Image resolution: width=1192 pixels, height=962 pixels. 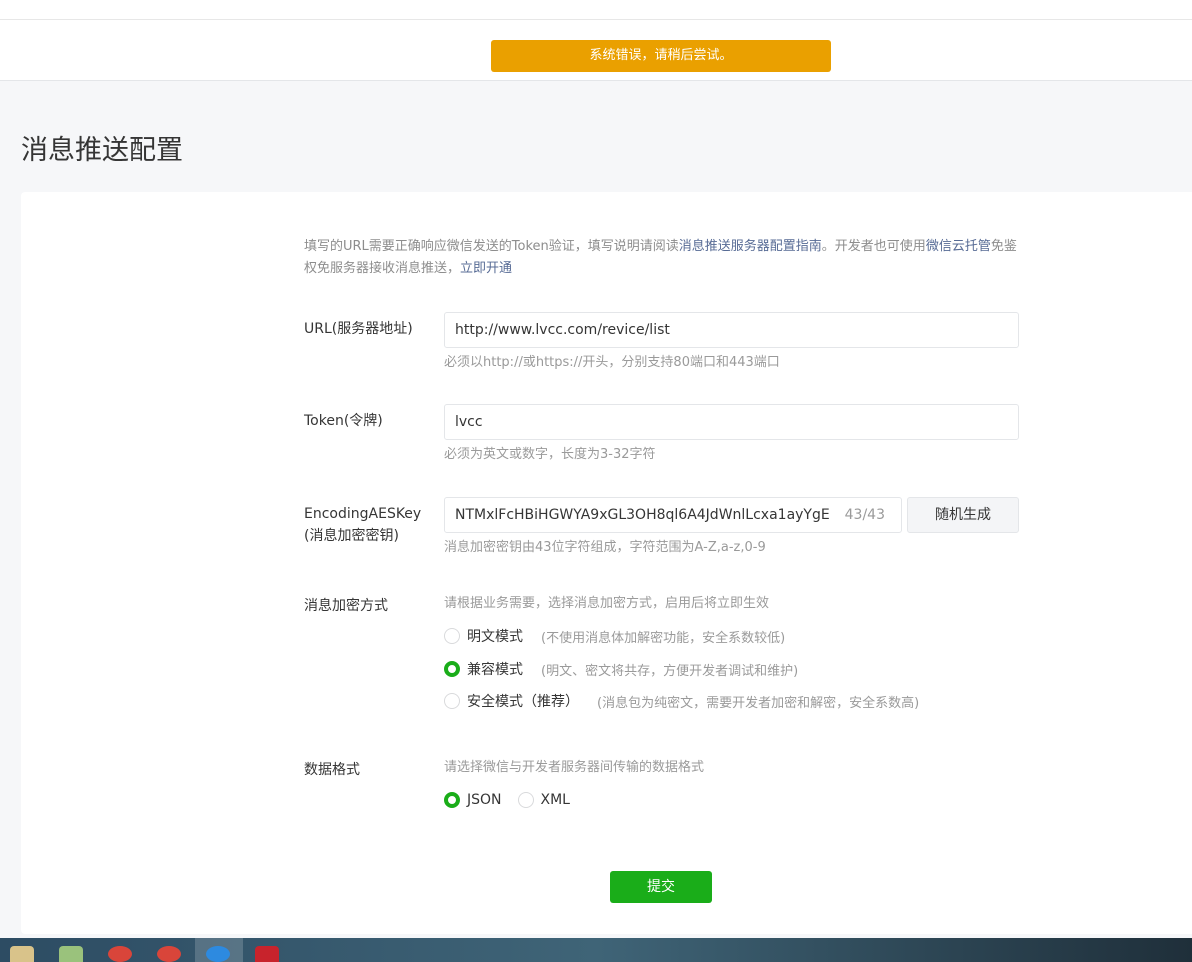 I want to click on aes-label-line1: EncodingAESKey, so click(x=363, y=514).